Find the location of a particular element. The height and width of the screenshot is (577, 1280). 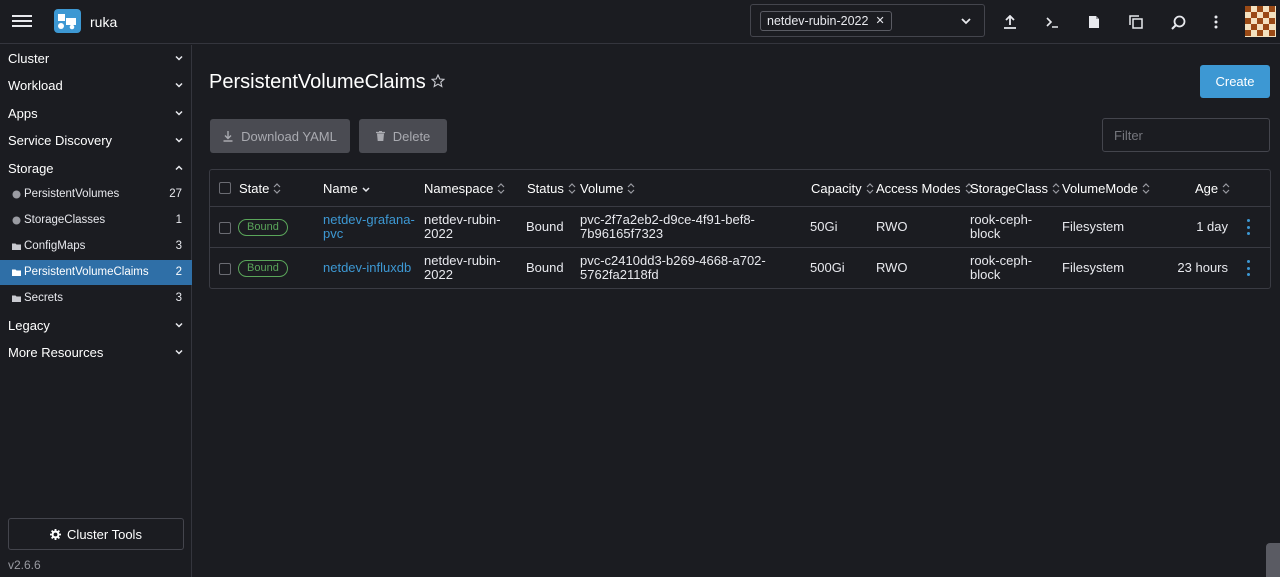

column-header-age: Age is located at coordinates (1212, 188).